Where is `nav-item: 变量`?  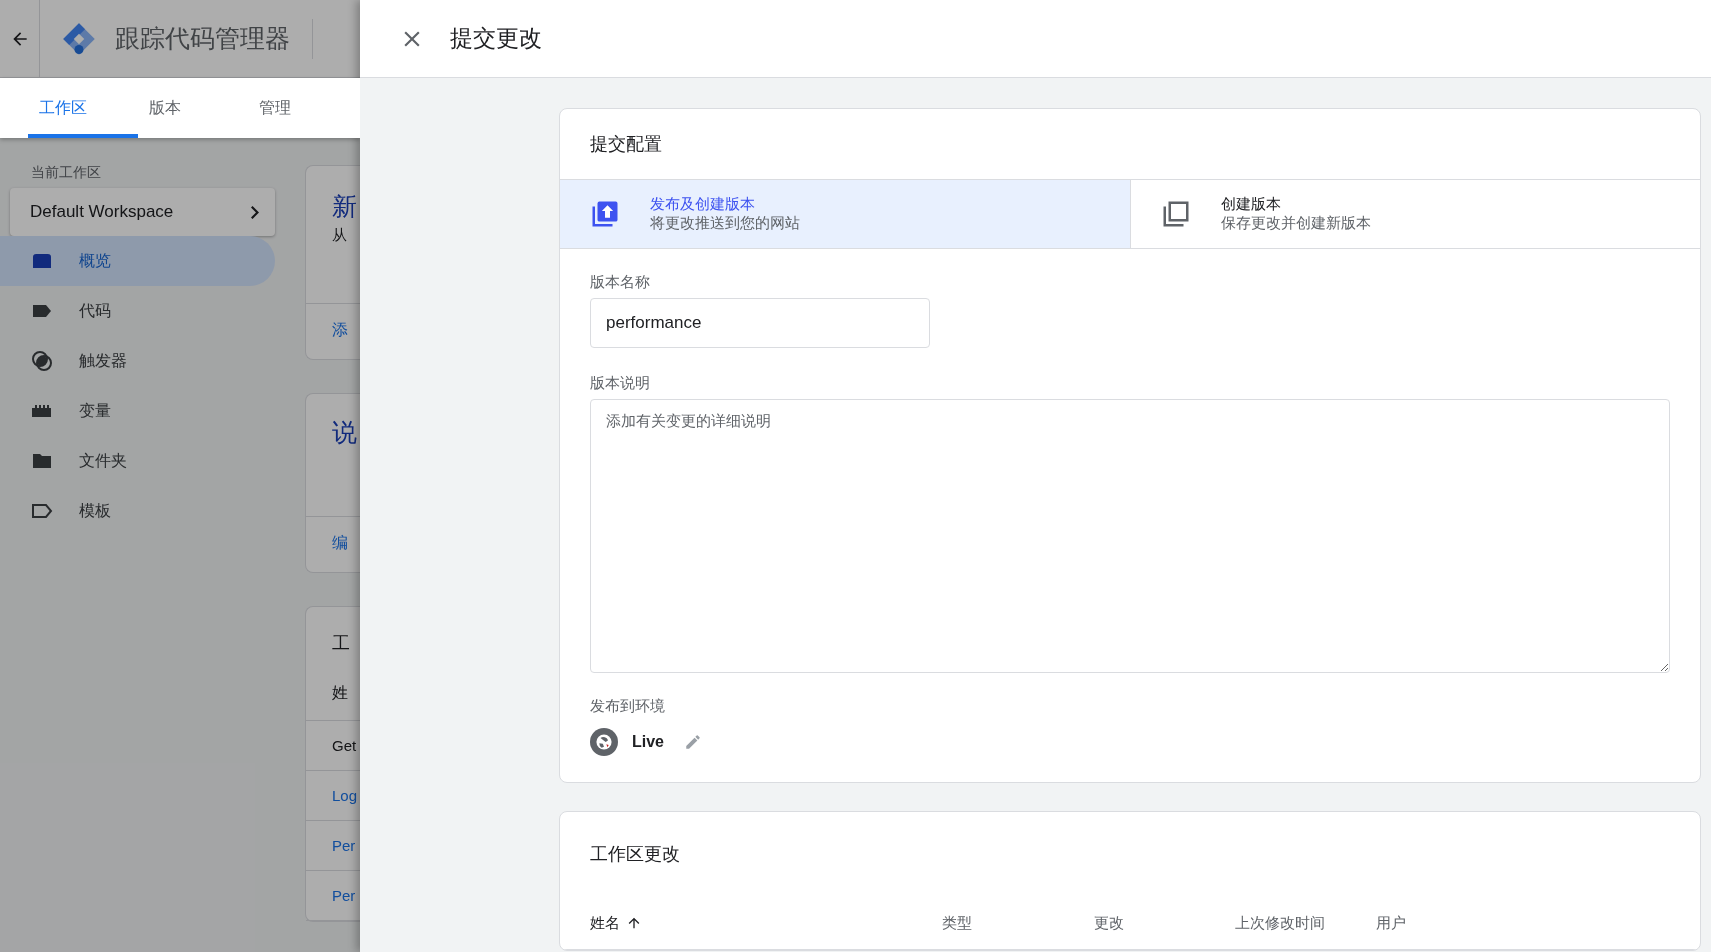 nav-item: 变量 is located at coordinates (137, 411).